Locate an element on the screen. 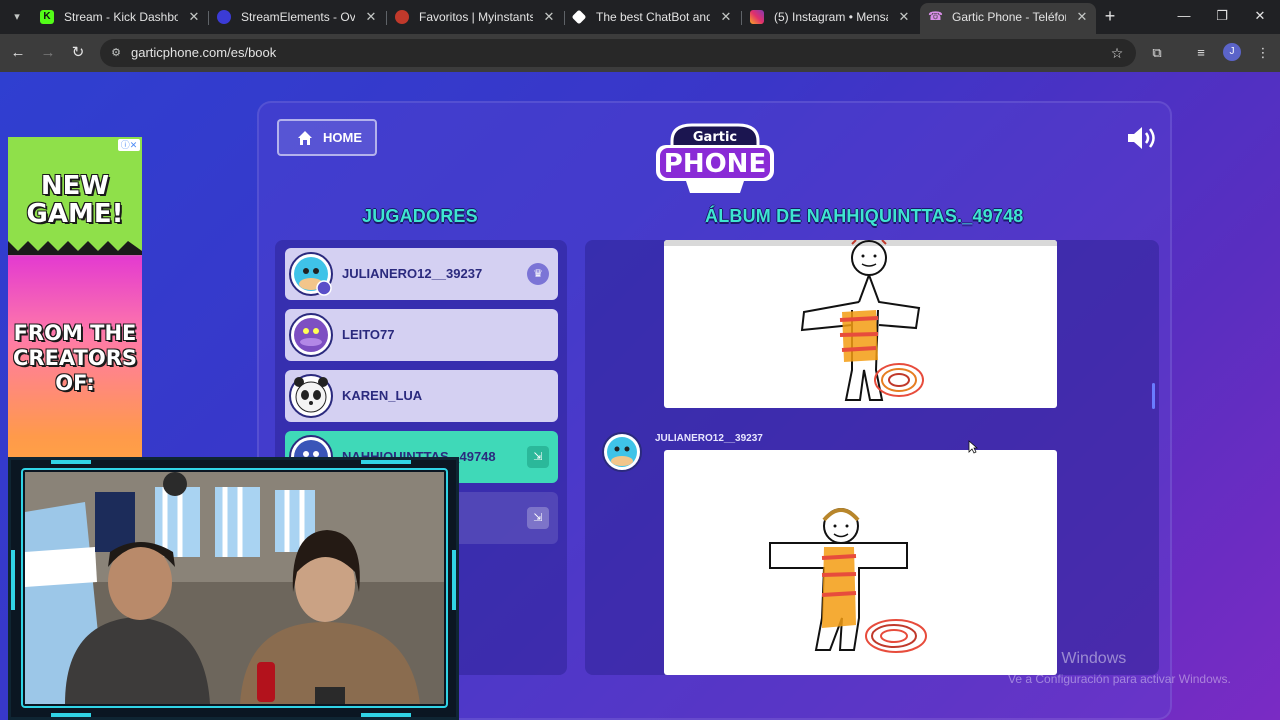  windows-activation-title: Activar Windows is located at coordinates (1067, 658).